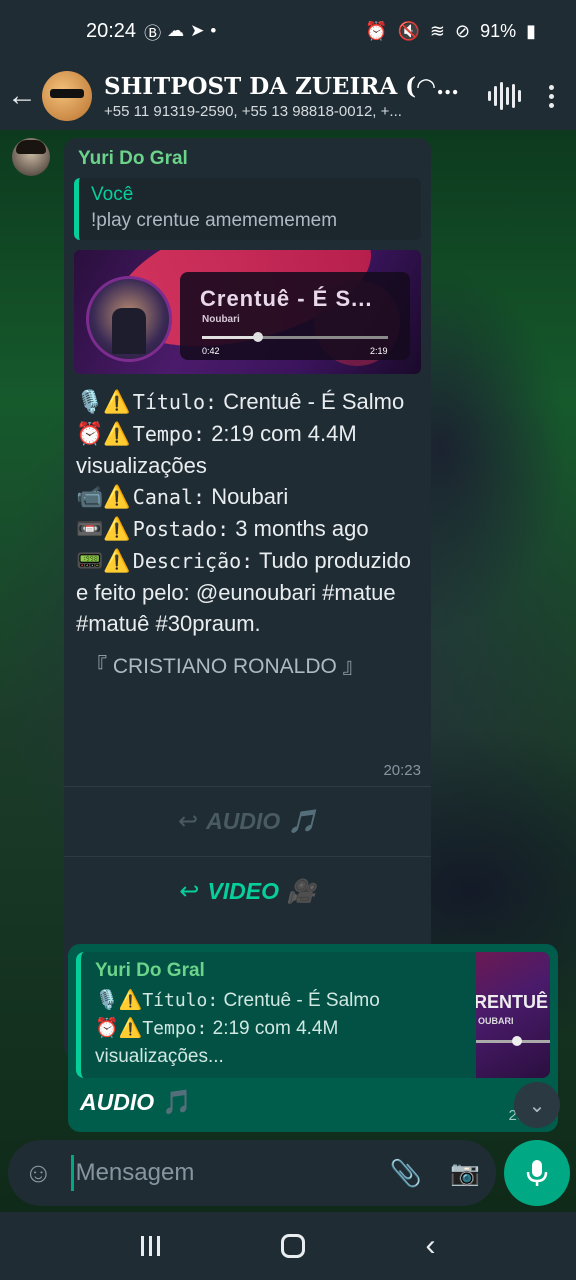 This screenshot has width=576, height=1280. Describe the element at coordinates (214, 220) in the screenshot. I see `quoted-text: !play crentue amemememem` at that location.